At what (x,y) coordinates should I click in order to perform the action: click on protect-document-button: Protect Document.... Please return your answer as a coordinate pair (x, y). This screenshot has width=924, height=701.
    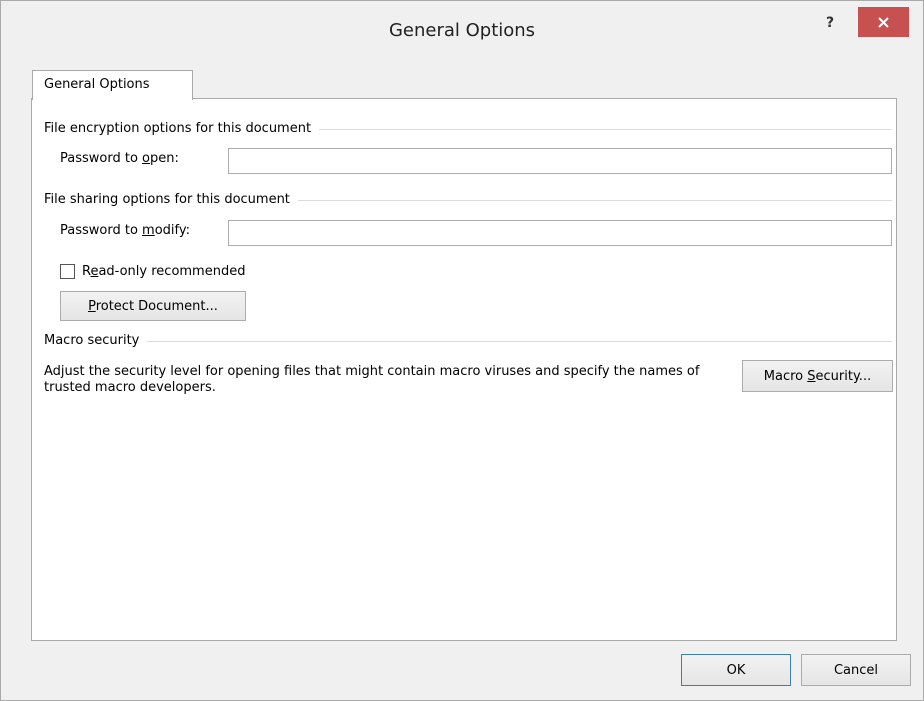
    Looking at the image, I should click on (153, 306).